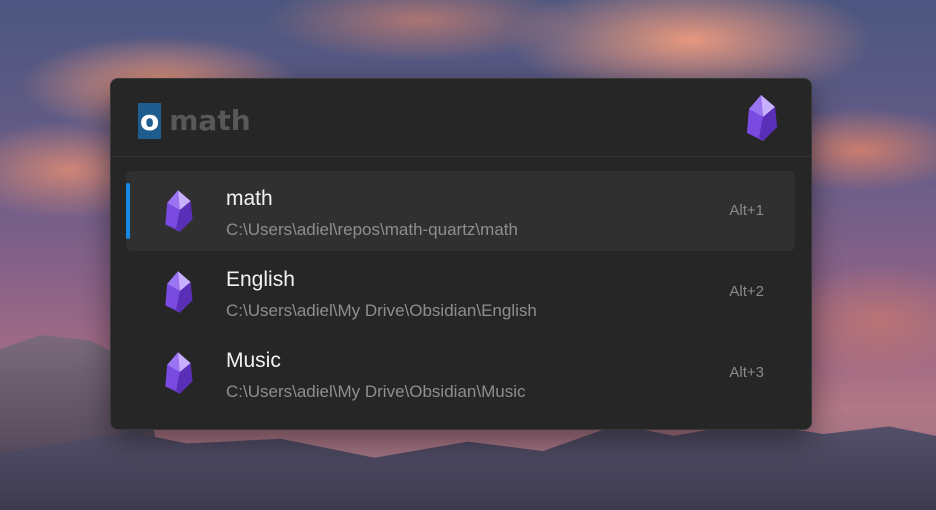 The width and height of the screenshot is (936, 510). What do you see at coordinates (746, 291) in the screenshot?
I see `shortcut-label: Alt+2` at bounding box center [746, 291].